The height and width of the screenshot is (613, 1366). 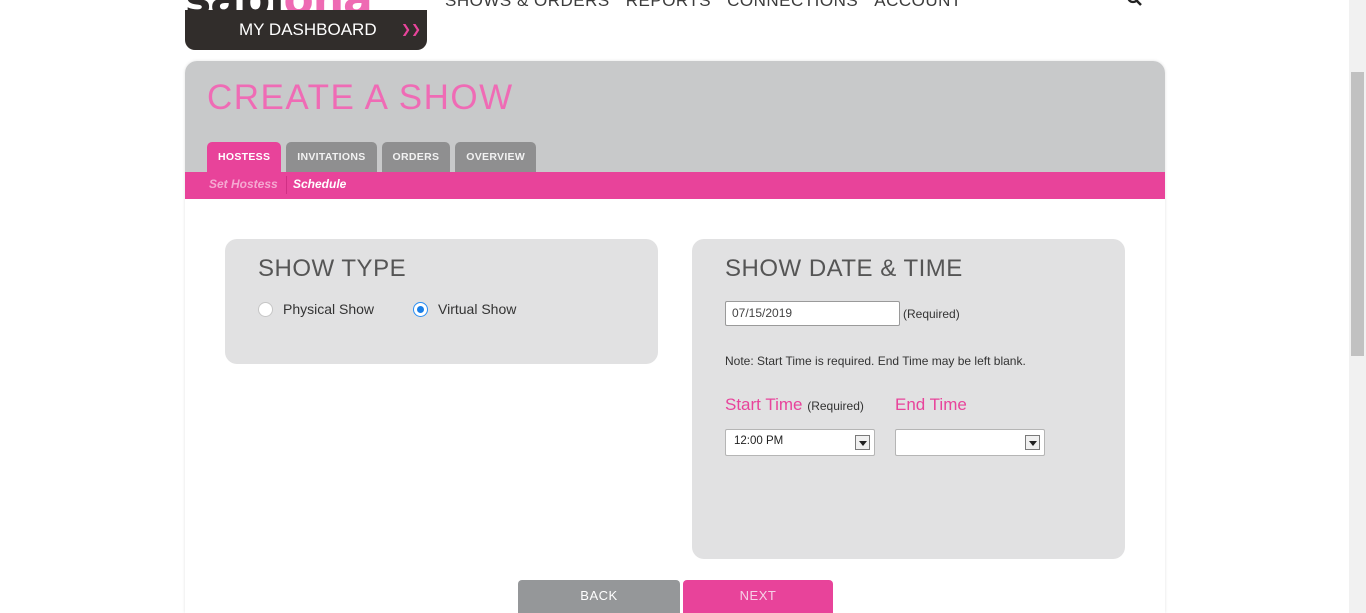 What do you see at coordinates (331, 157) in the screenshot?
I see `tab-invitations: INVITATIONS` at bounding box center [331, 157].